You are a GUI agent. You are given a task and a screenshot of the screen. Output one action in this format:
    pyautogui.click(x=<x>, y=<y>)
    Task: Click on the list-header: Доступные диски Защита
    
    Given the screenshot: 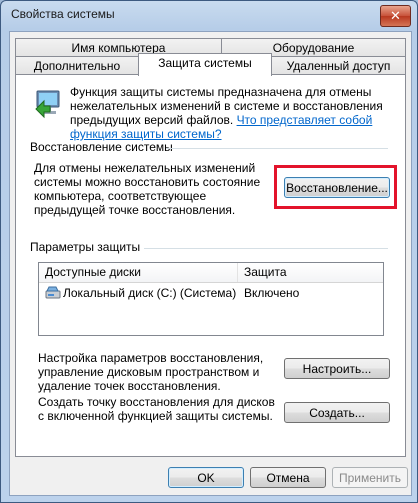 What is the action you would take?
    pyautogui.click(x=211, y=273)
    